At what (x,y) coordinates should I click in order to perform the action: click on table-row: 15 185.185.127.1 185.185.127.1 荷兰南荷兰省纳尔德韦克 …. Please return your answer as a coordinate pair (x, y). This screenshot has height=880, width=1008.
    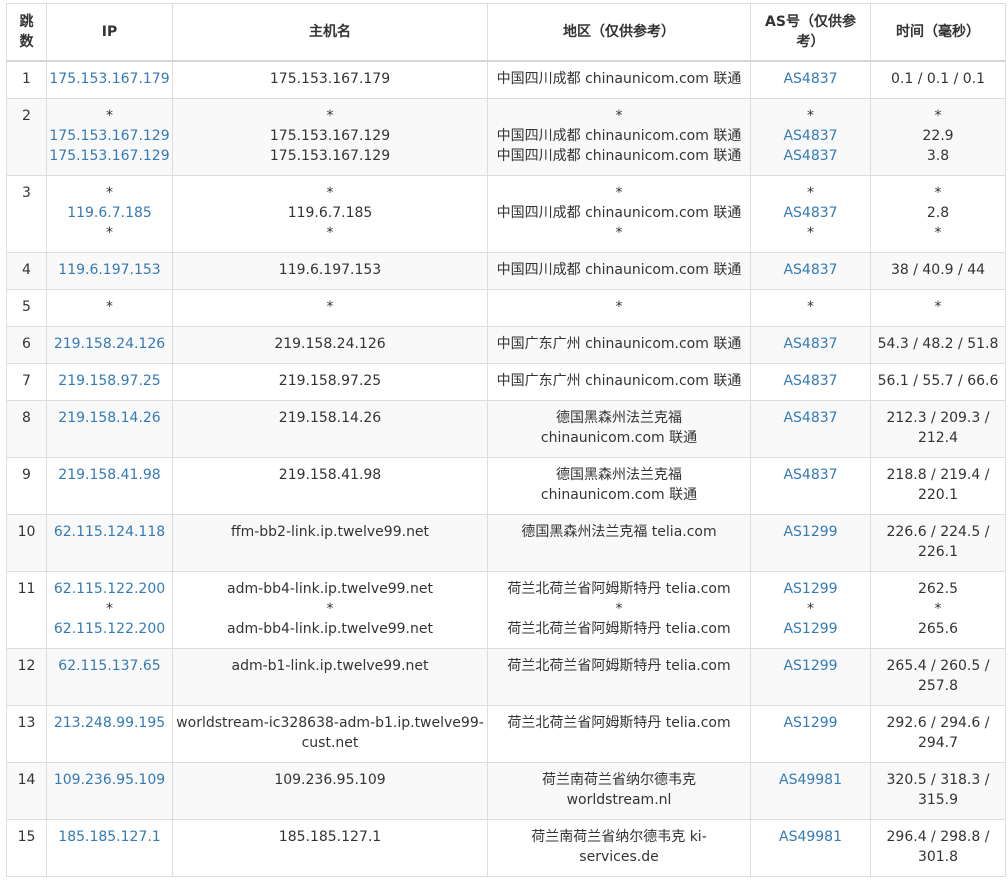
    Looking at the image, I should click on (506, 848).